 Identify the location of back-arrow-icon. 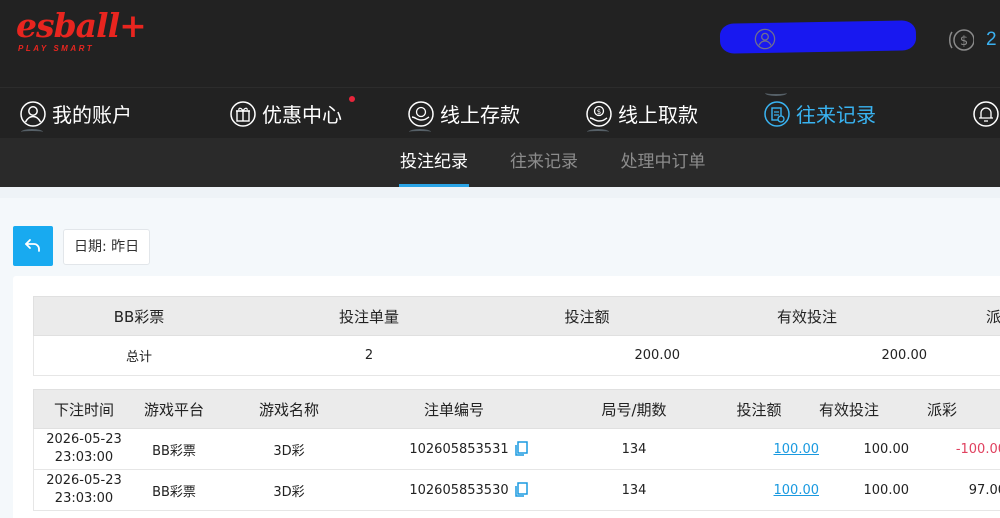
(32, 245).